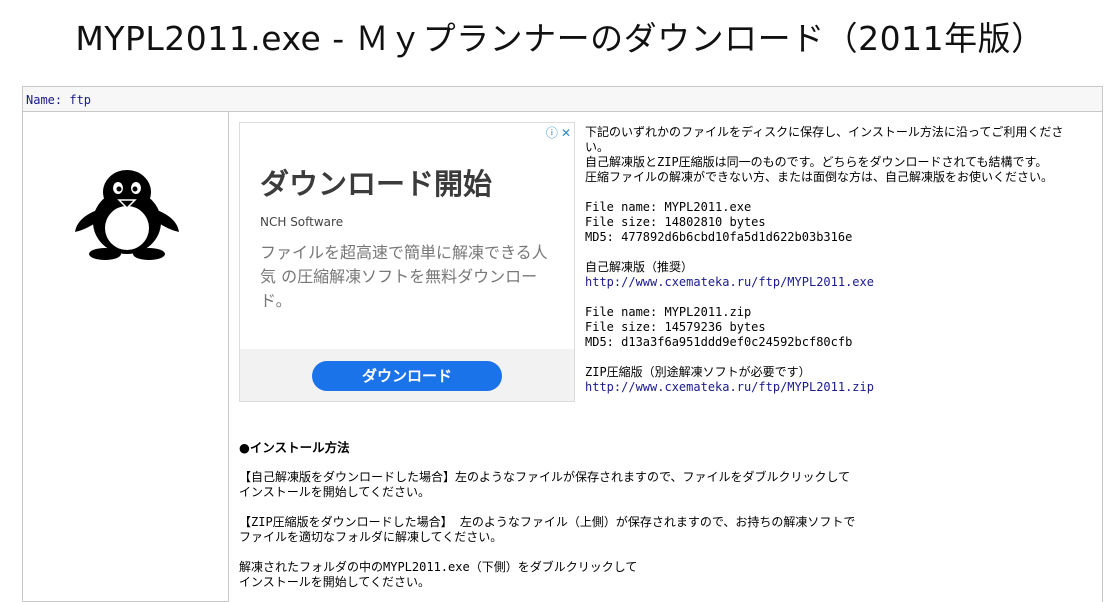 Image resolution: width=1120 pixels, height=602 pixels. I want to click on penguin-icon, so click(127, 215).